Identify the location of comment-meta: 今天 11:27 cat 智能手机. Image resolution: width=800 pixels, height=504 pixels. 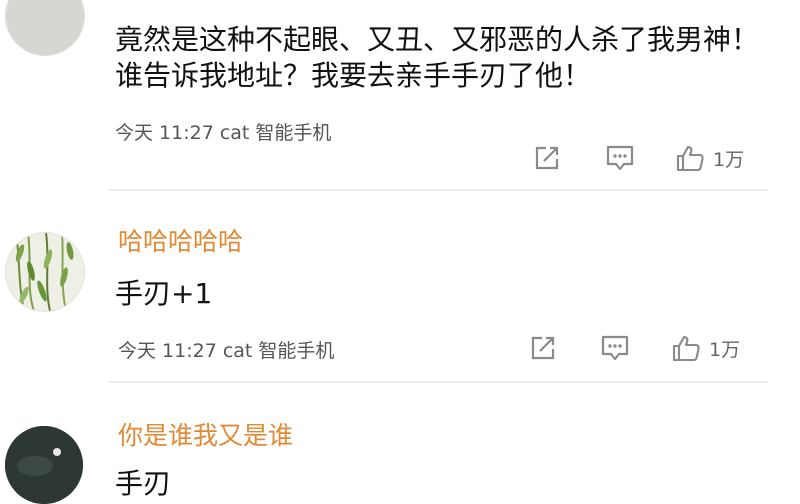
(223, 131).